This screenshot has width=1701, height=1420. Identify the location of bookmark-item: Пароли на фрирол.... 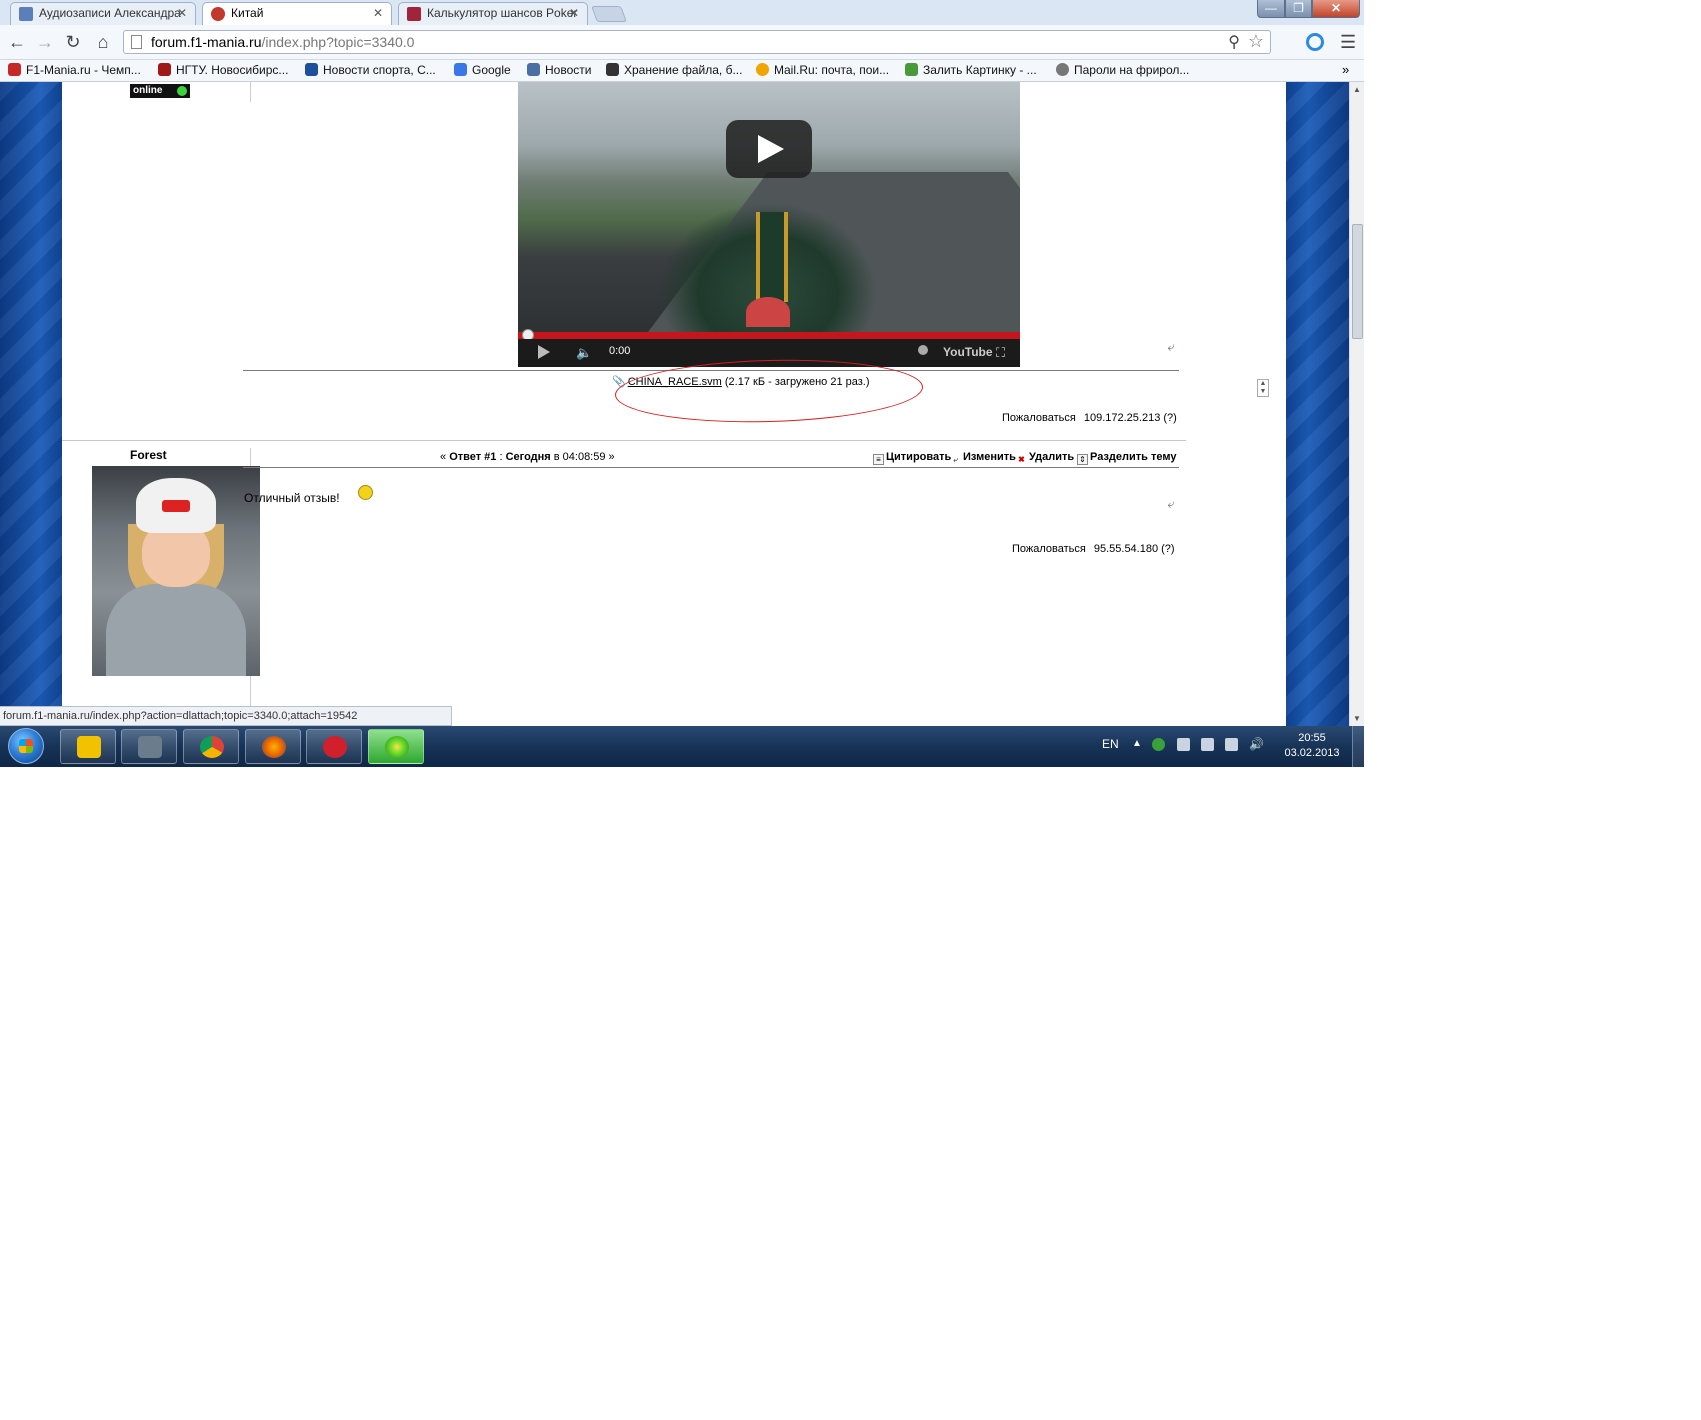
(1122, 70).